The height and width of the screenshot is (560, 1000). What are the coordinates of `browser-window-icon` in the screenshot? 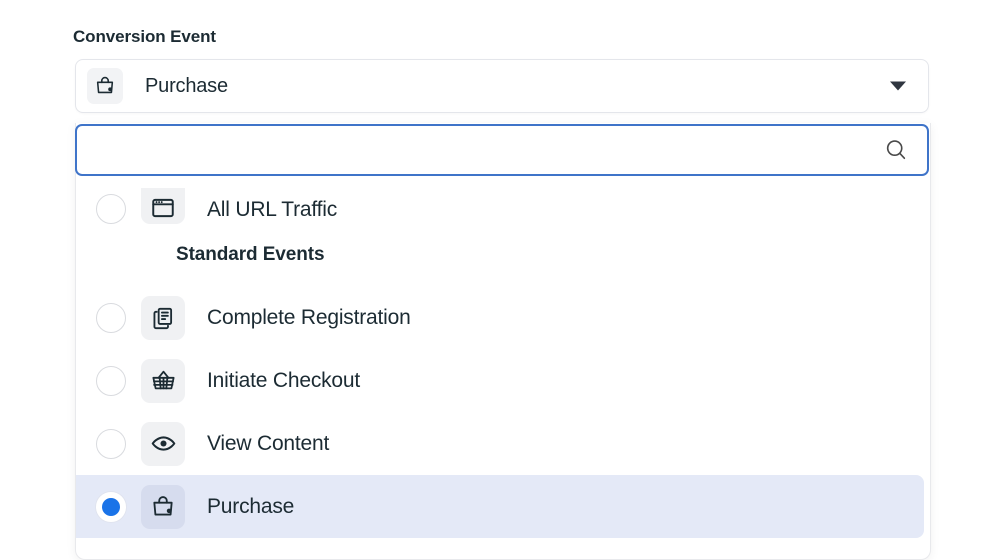 It's located at (163, 206).